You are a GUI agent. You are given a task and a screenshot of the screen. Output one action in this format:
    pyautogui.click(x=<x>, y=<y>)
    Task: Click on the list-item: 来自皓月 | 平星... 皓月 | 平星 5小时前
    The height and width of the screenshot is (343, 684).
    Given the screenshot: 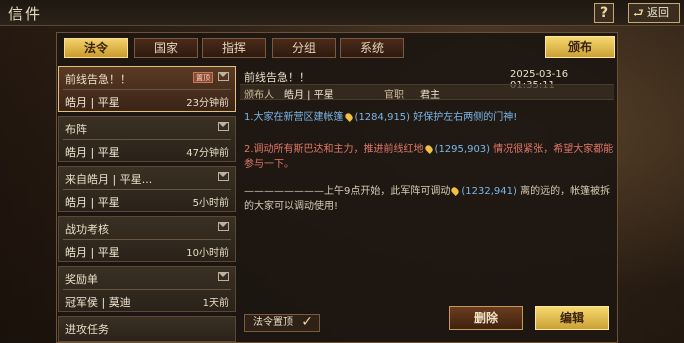 What is the action you would take?
    pyautogui.click(x=147, y=189)
    